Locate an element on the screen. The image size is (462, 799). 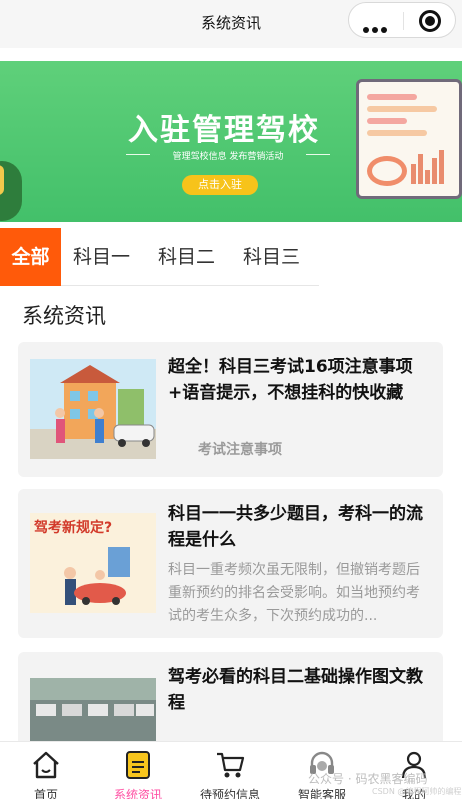
dashboard-illustration is located at coordinates (409, 139).